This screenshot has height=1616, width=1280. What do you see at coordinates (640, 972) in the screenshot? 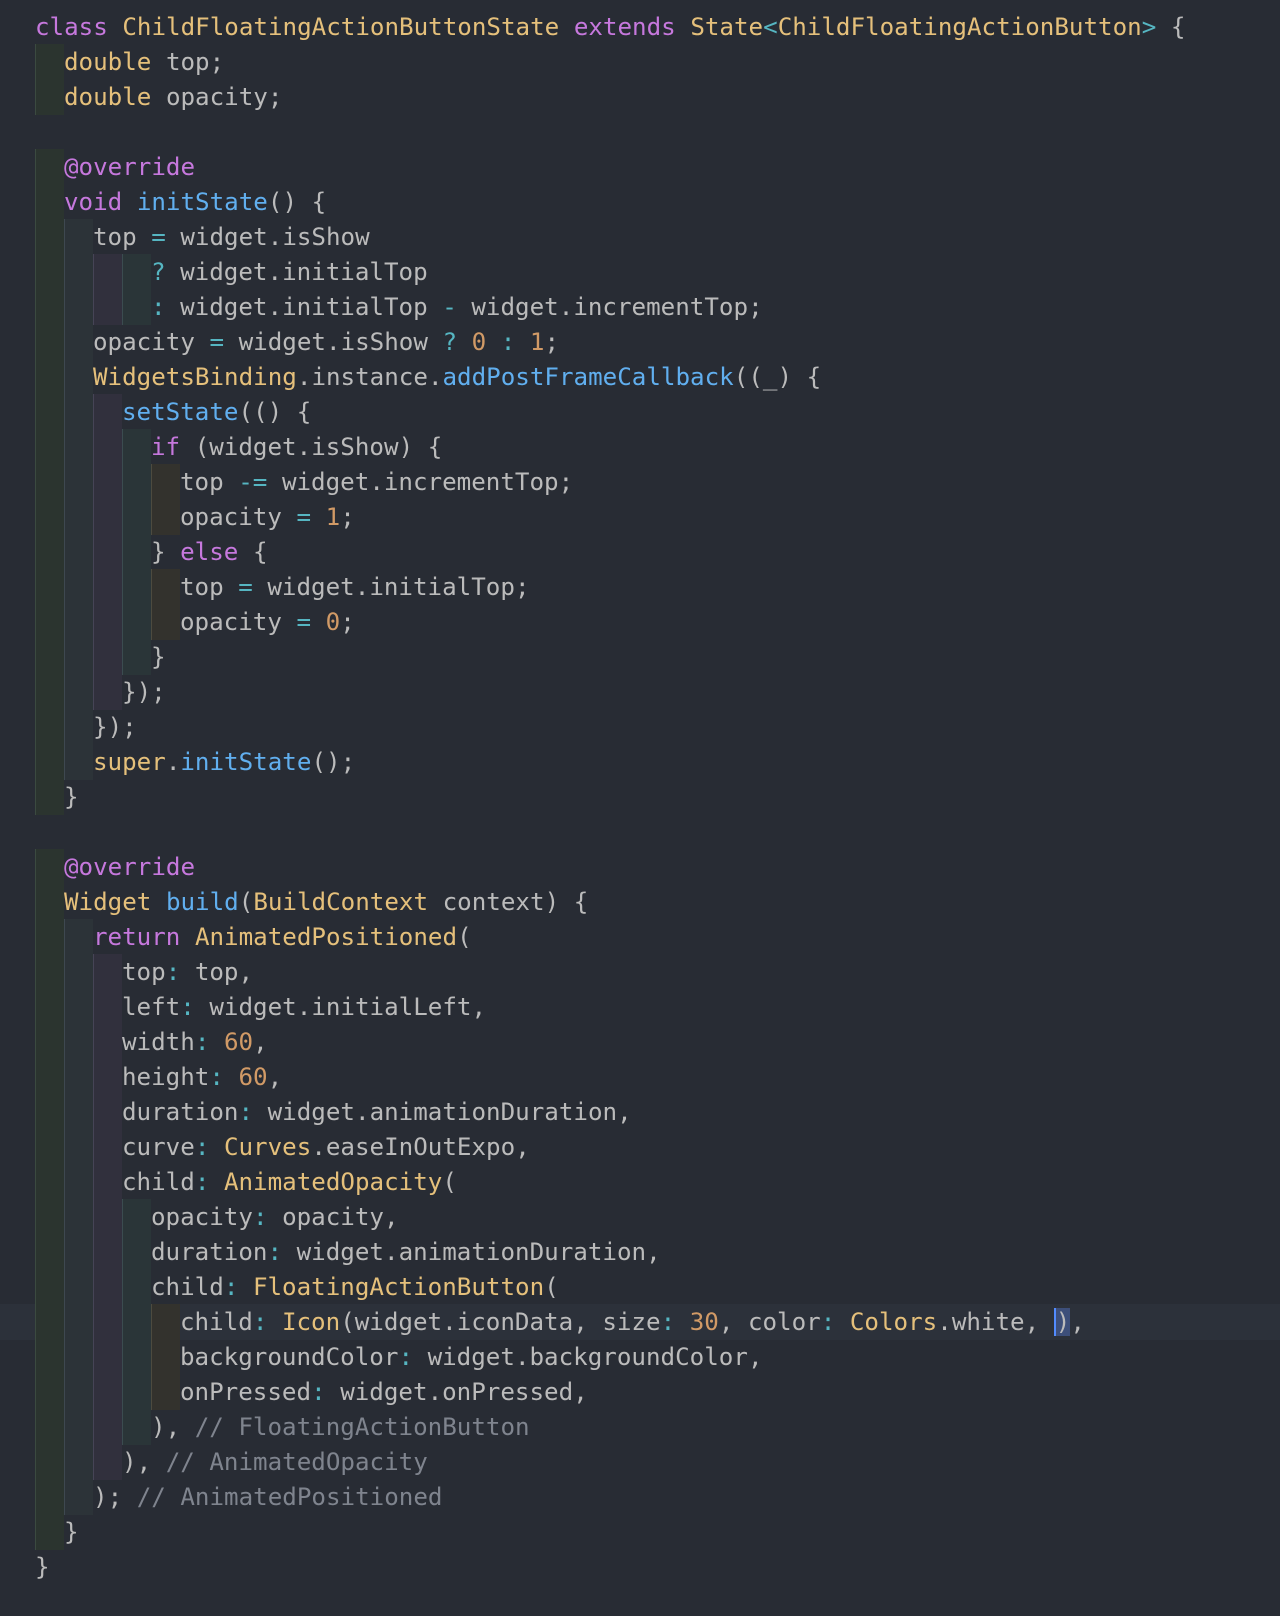
I see `code-line: top: top,` at bounding box center [640, 972].